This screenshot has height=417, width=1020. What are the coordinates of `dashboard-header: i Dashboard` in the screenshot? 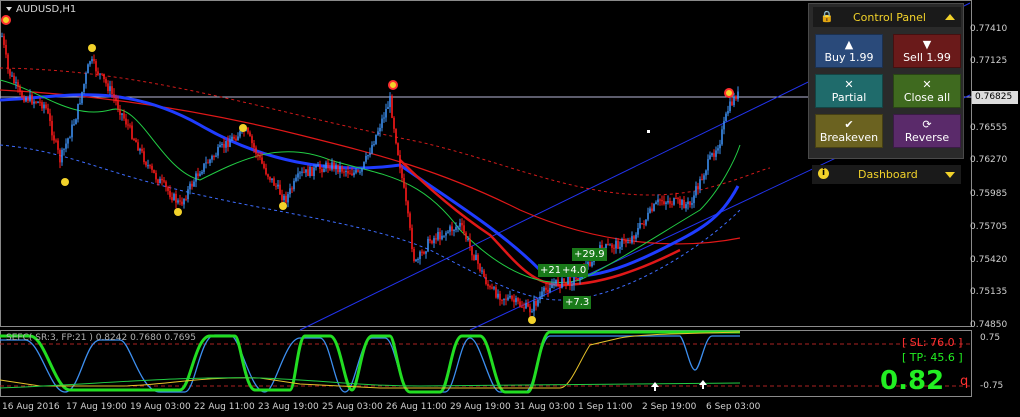 It's located at (886, 174).